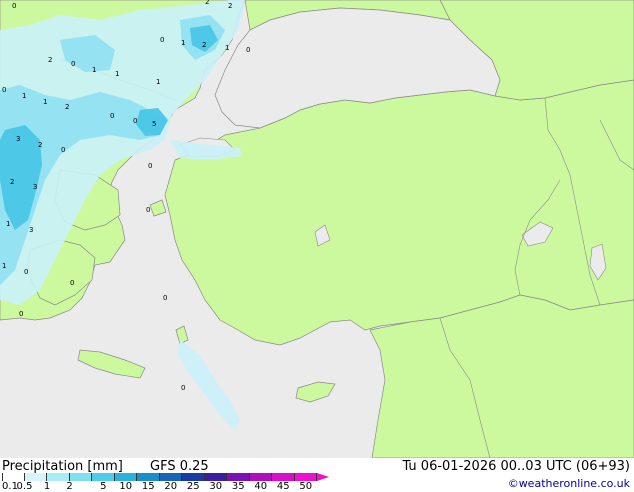 The image size is (634, 492). Describe the element at coordinates (47, 486) in the screenshot. I see `scale-tick-label: 1` at that location.